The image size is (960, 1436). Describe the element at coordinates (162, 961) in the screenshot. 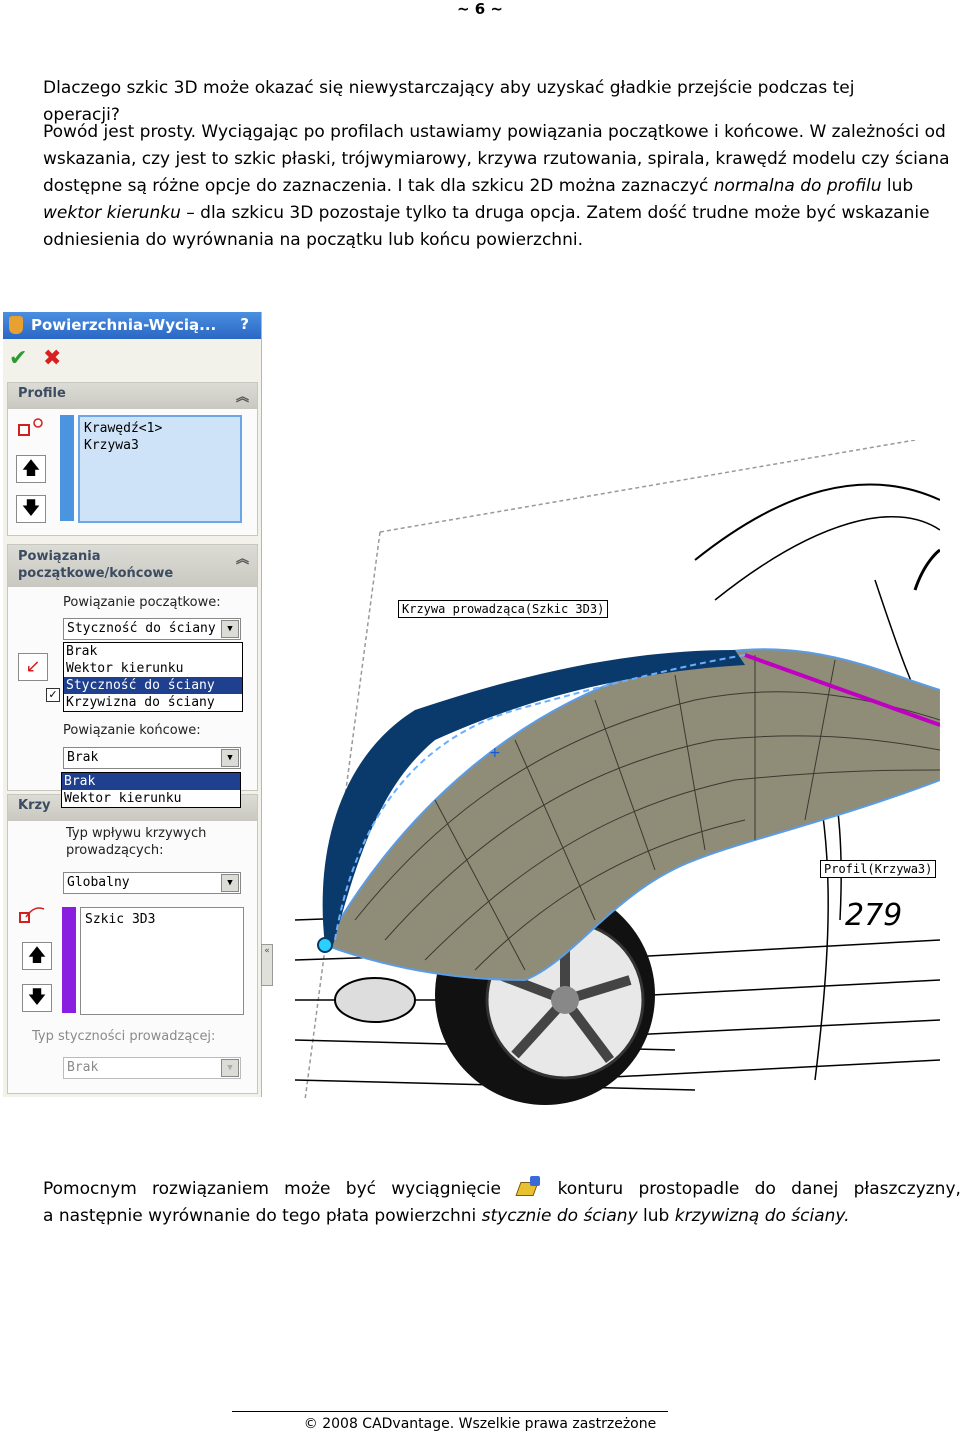

I see `guide-curves-list: Szkic 3D3` at that location.